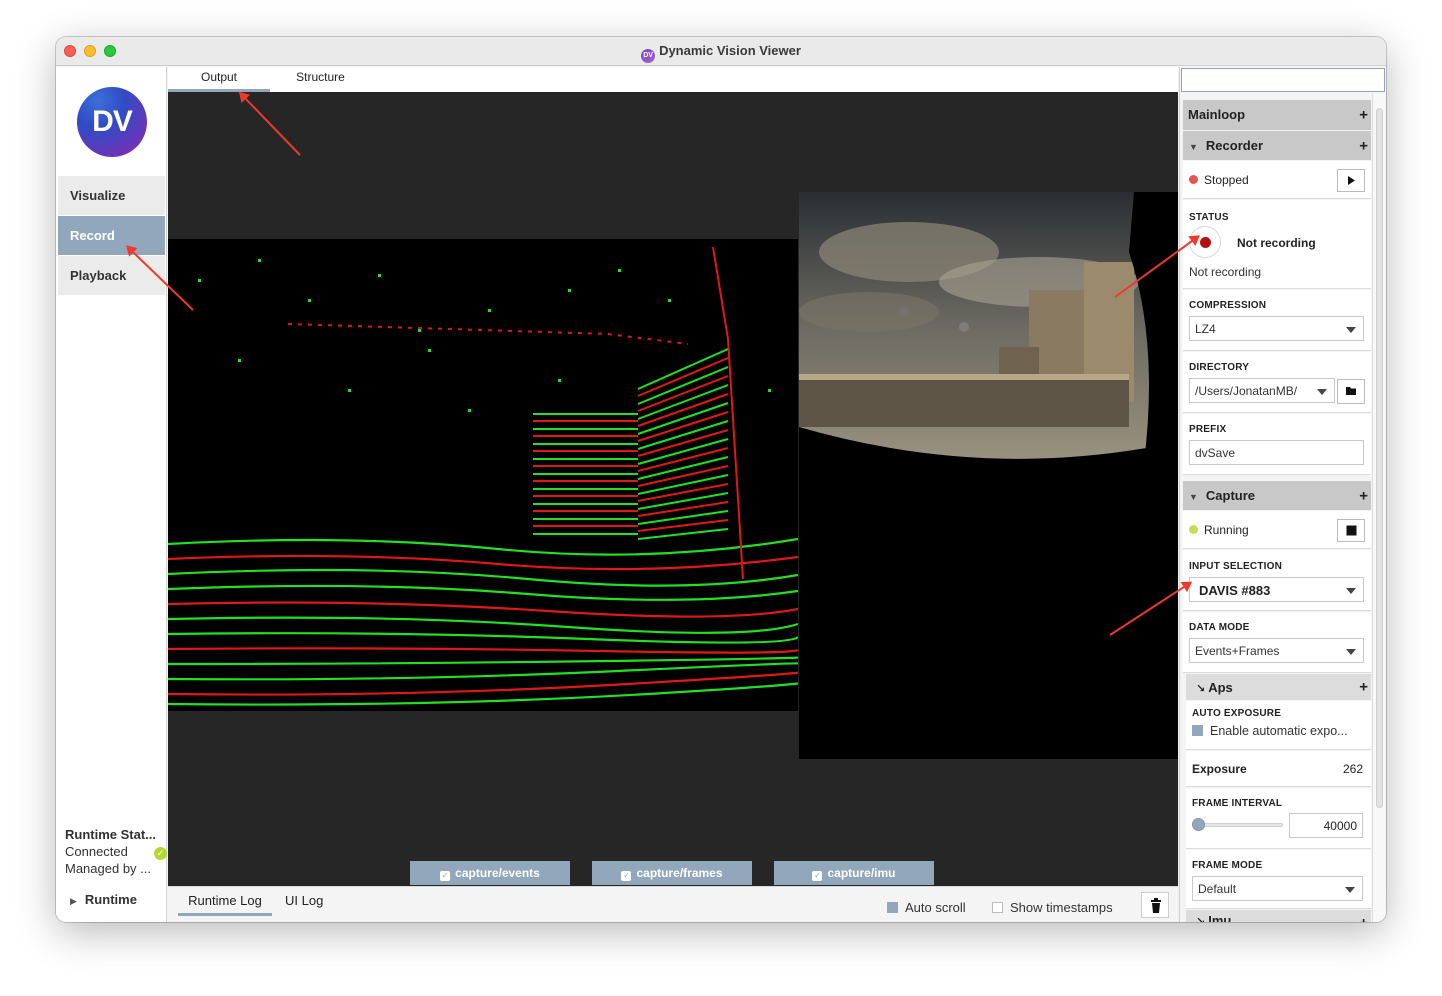 This screenshot has width=1442, height=996. I want to click on stream-tab-label: capture/imu, so click(861, 873).